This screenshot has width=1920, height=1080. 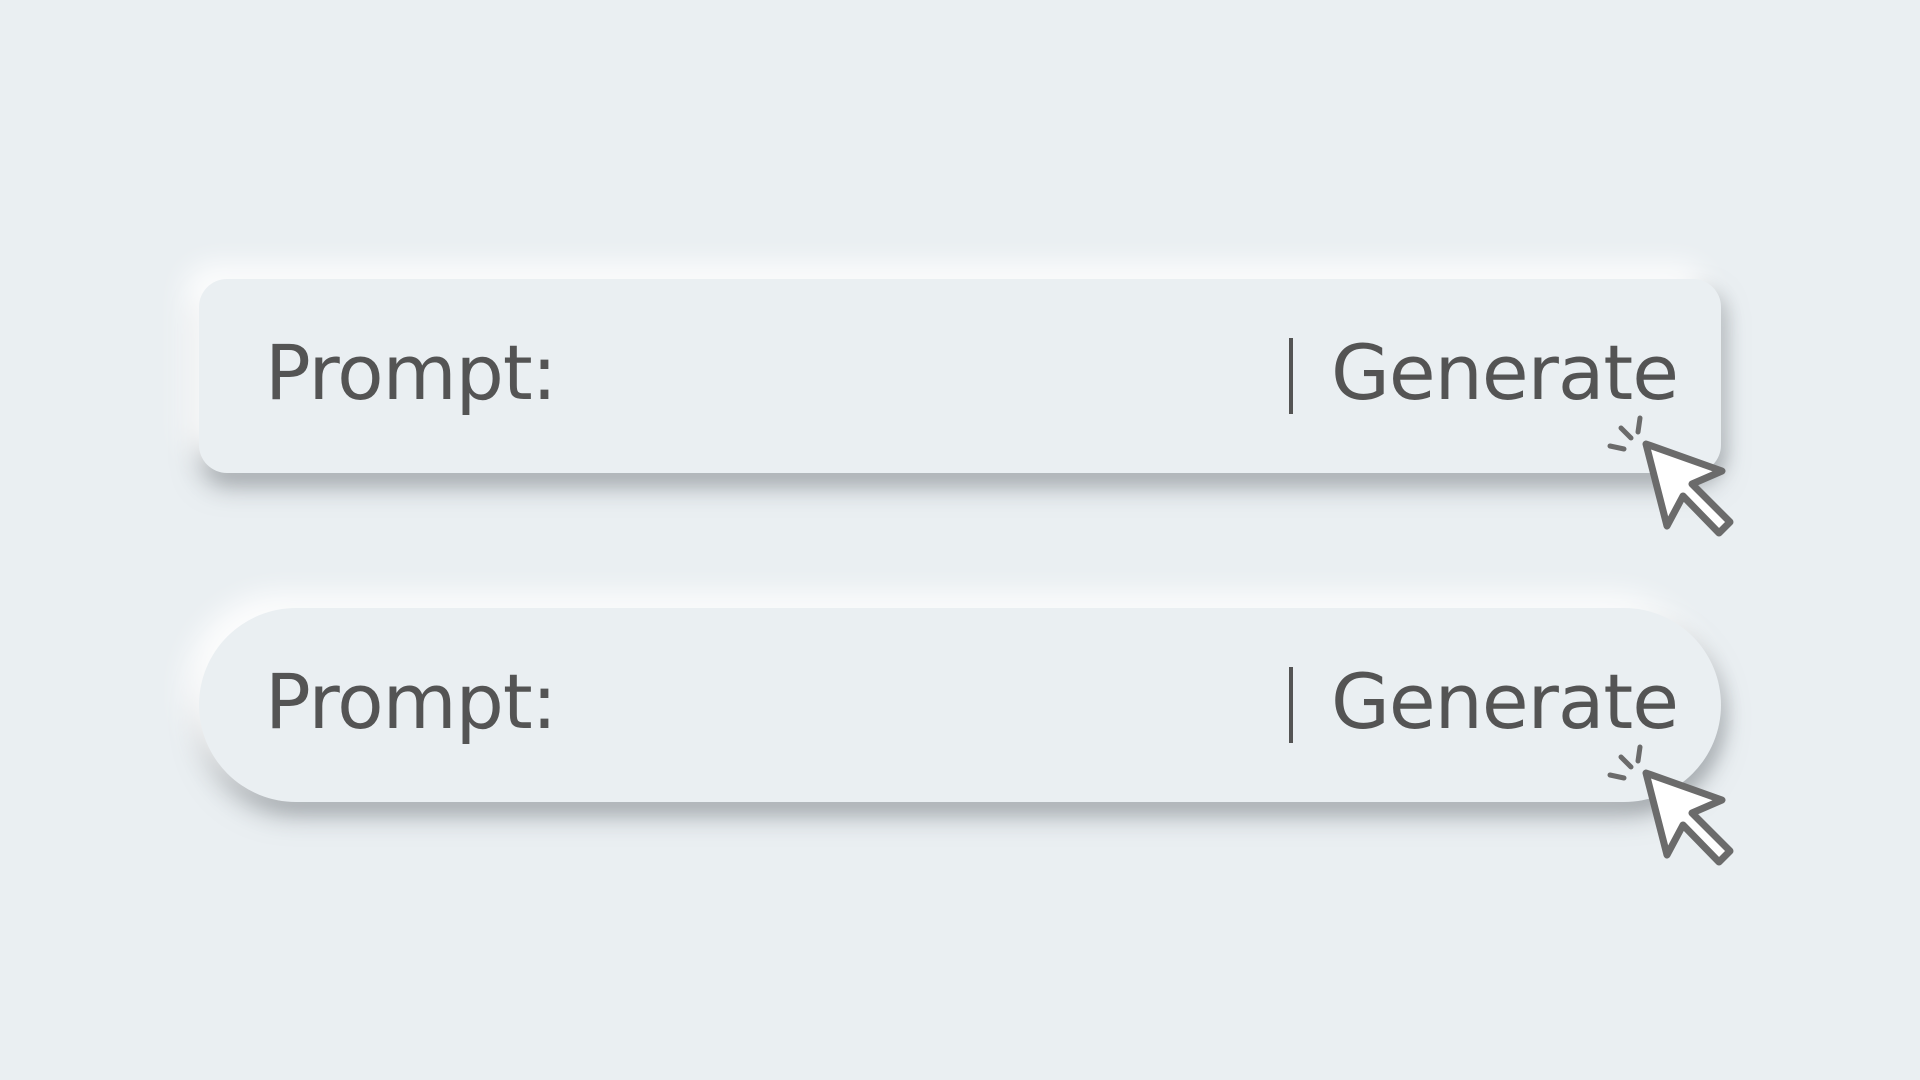 What do you see at coordinates (960, 705) in the screenshot?
I see `prompt-bar-pill: Prompt: Generate` at bounding box center [960, 705].